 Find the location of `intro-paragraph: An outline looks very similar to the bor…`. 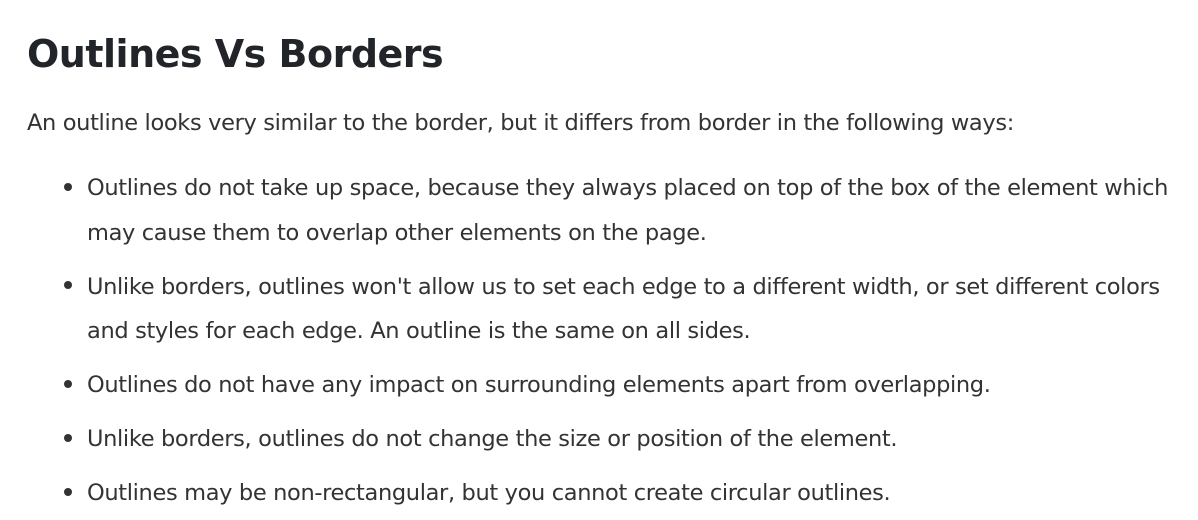

intro-paragraph: An outline looks very similar to the bor… is located at coordinates (520, 123).